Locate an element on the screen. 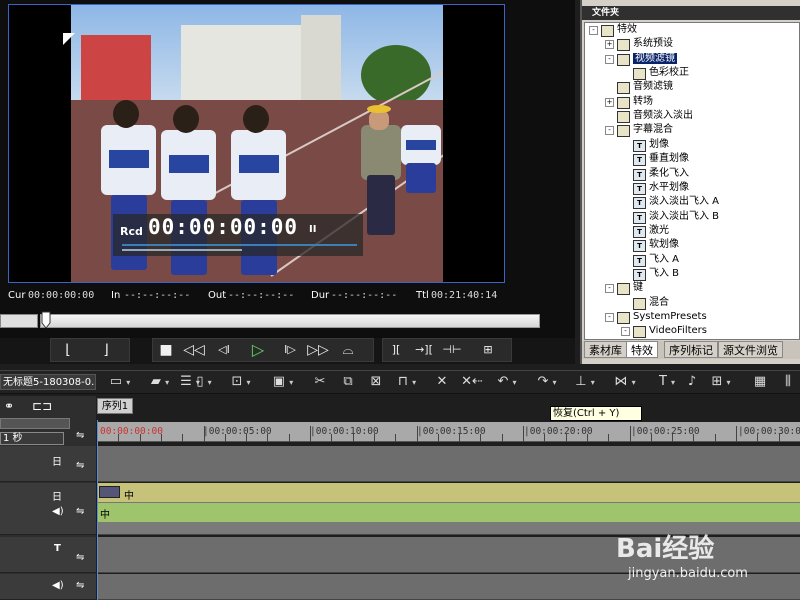 Image resolution: width=800 pixels, height=600 pixels. go-to-in-icon: ][ is located at coordinates (396, 350).